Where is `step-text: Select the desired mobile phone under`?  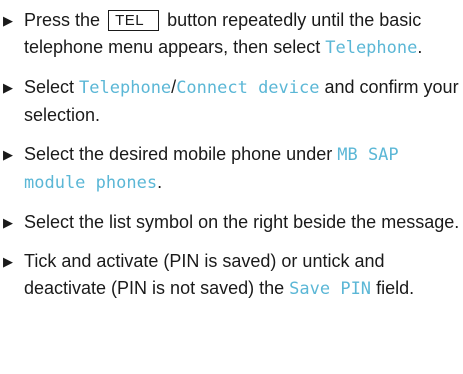
step-text: Select the desired mobile phone under is located at coordinates (178, 154).